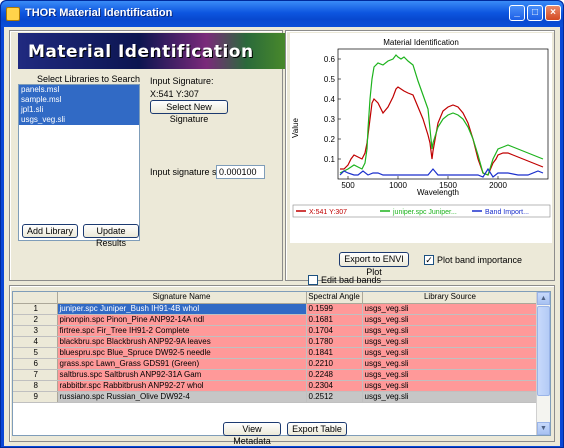 This screenshot has width=564, height=448. Describe the element at coordinates (429, 260) in the screenshot. I see `plot-band-importance-checkbox: ✓` at that location.